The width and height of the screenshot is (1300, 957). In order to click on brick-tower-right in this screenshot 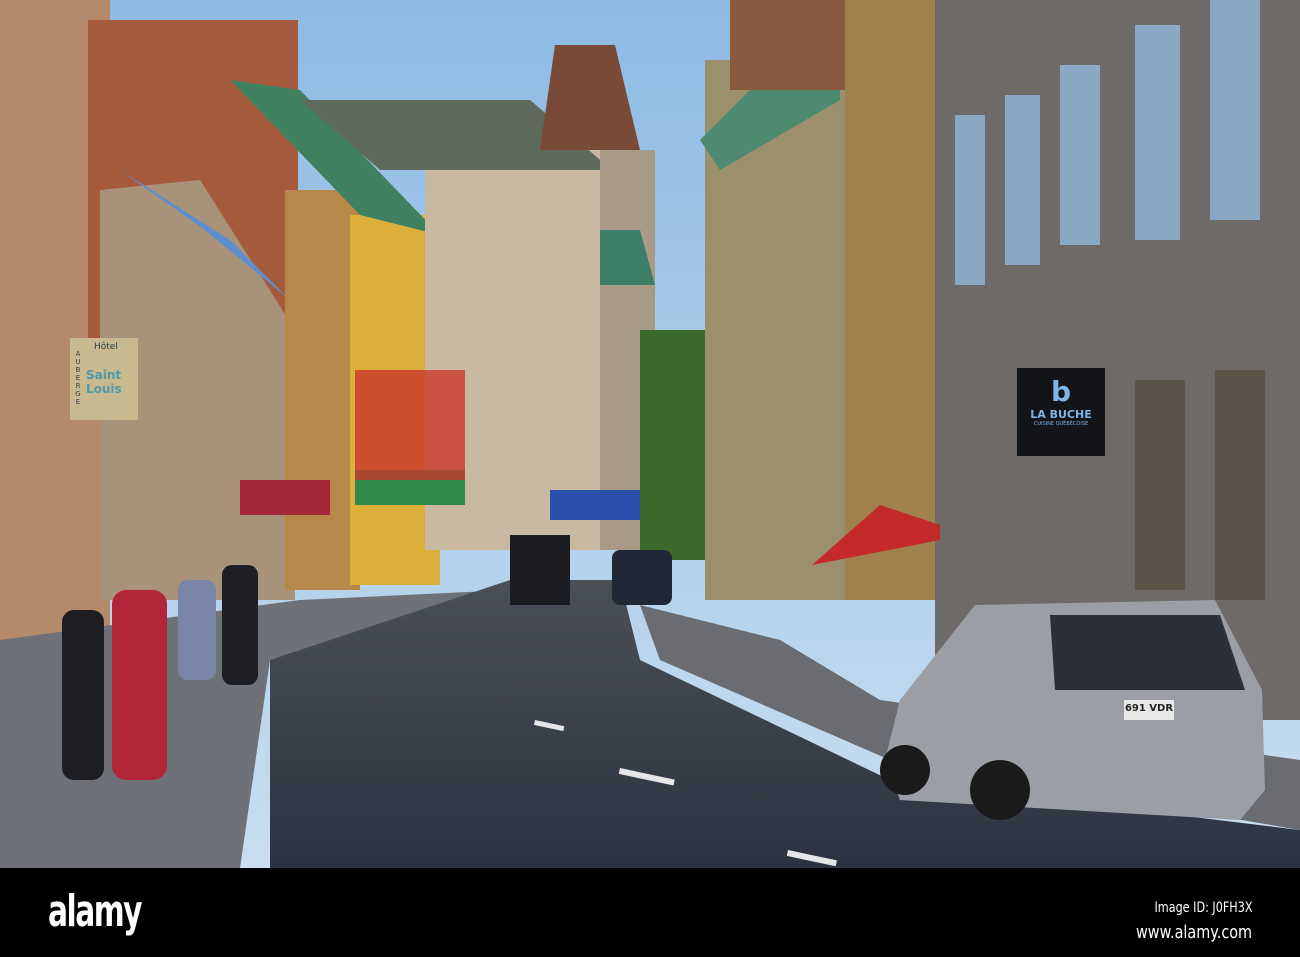, I will do `click(790, 45)`.